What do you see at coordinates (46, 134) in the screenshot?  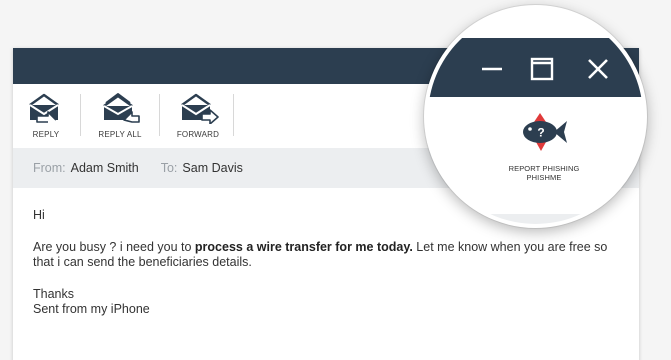 I see `reply-label: REPLY` at bounding box center [46, 134].